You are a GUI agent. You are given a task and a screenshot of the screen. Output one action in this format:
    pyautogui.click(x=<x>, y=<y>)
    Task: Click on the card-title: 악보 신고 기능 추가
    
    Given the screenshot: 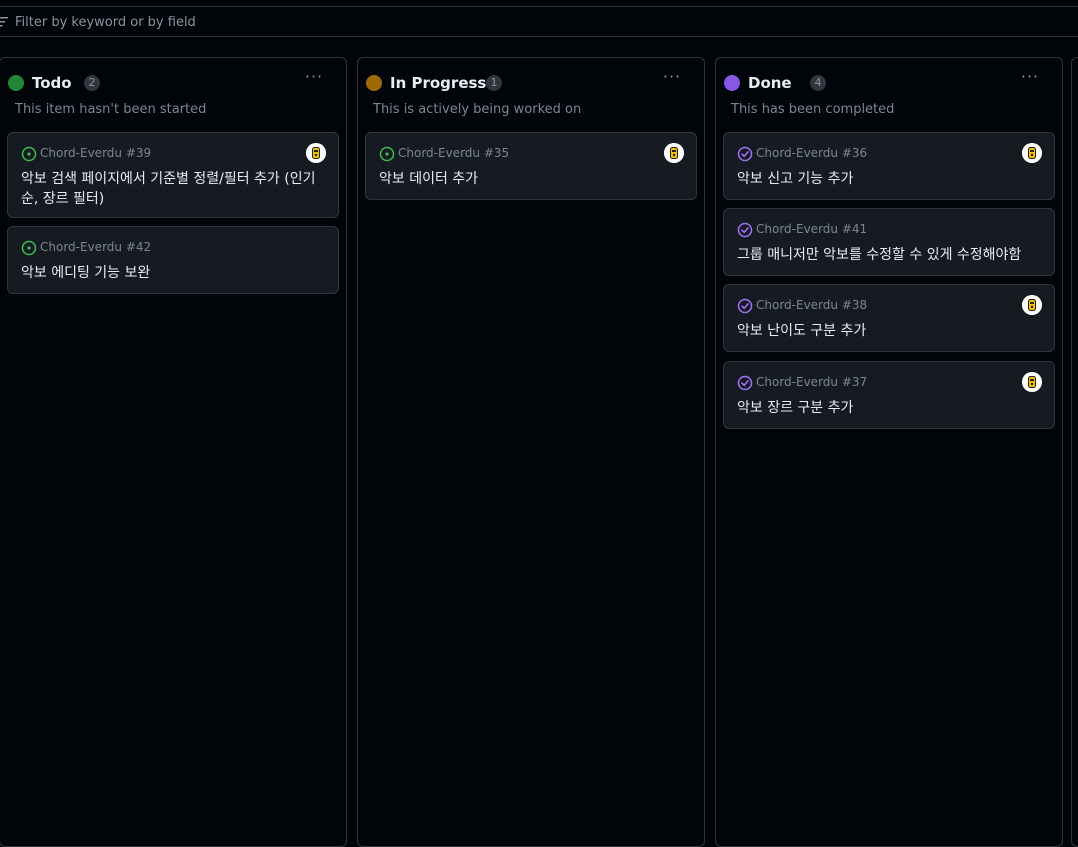 What is the action you would take?
    pyautogui.click(x=889, y=179)
    